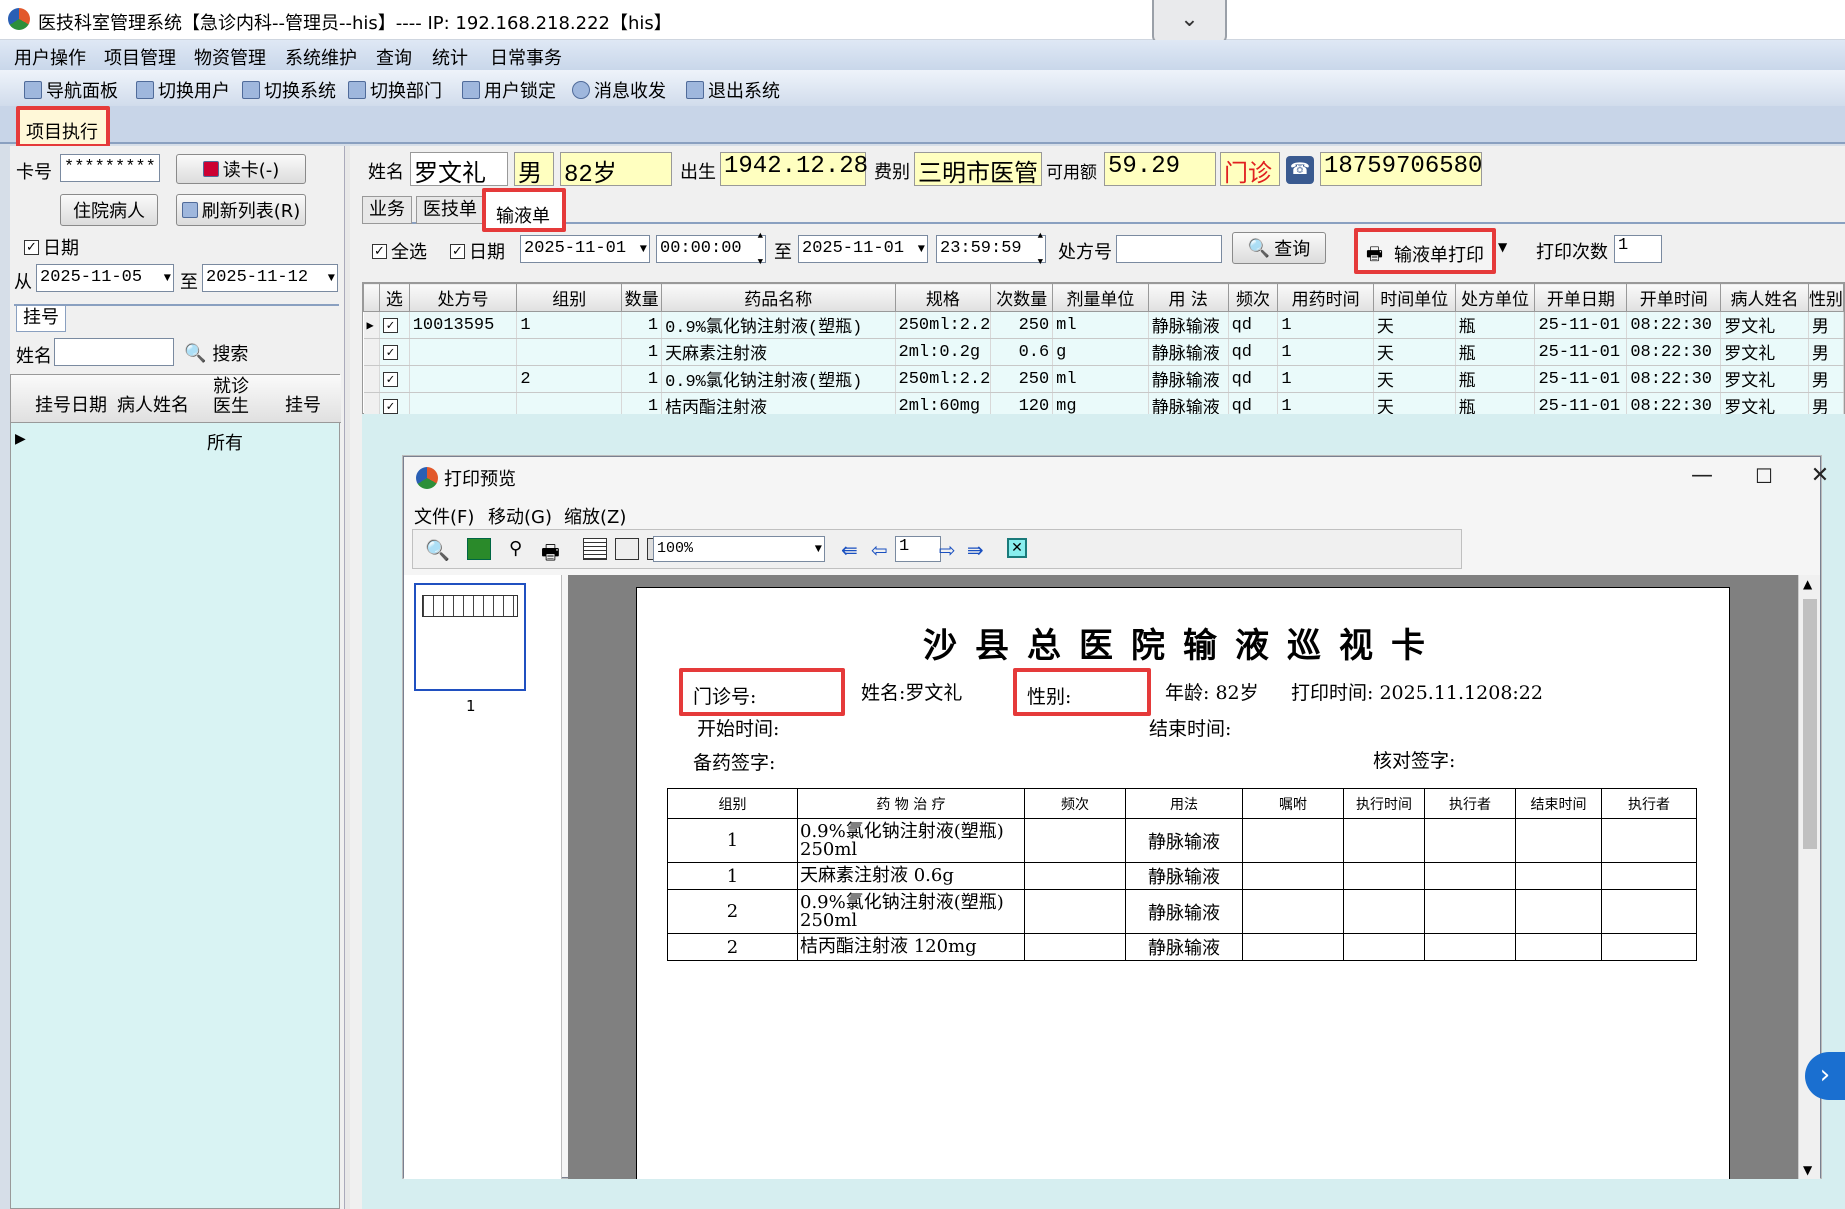  What do you see at coordinates (71, 90) in the screenshot?
I see `nav-panel-button: 导航面板` at bounding box center [71, 90].